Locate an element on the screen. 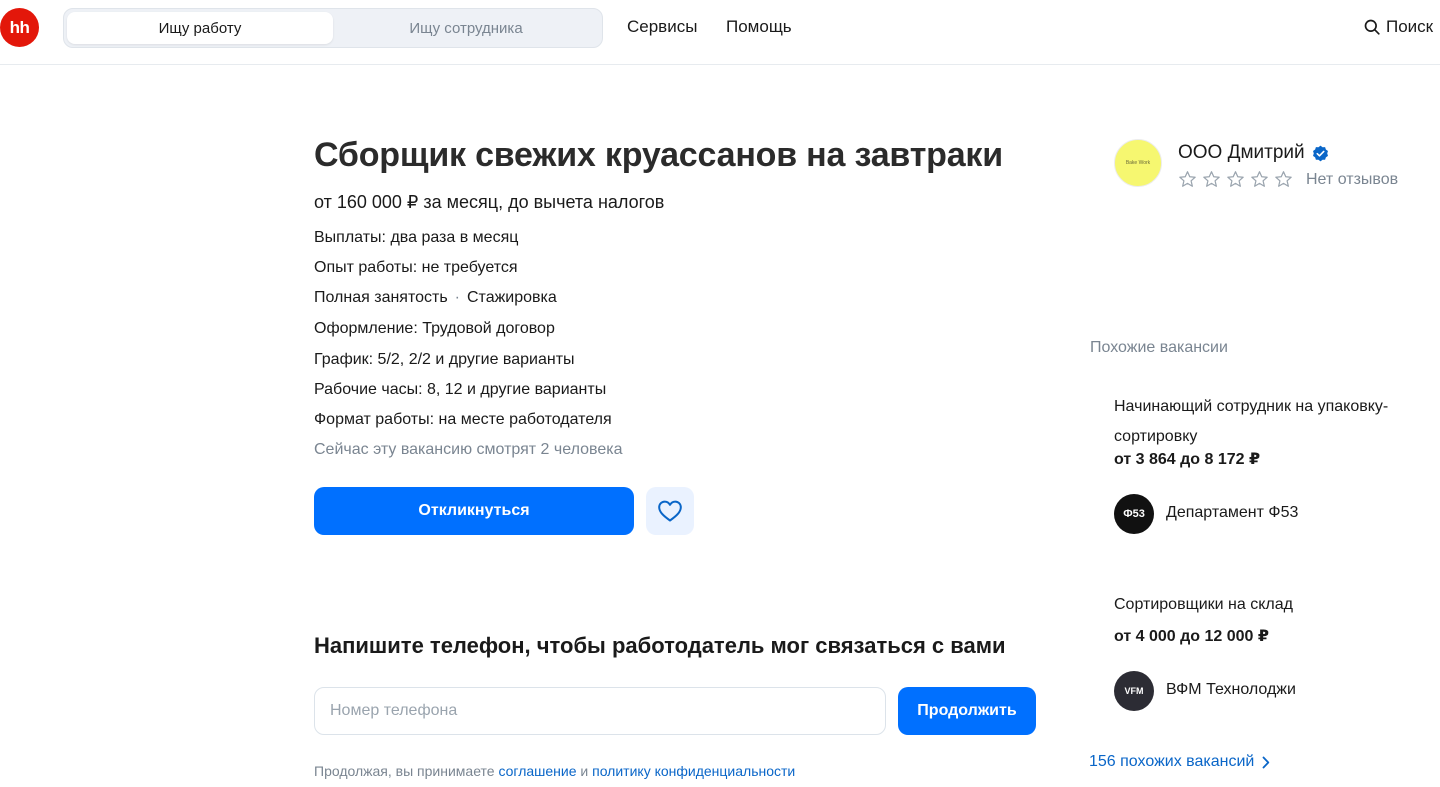 This screenshot has width=1440, height=787. vacancy-schedule: График: 5/2, 2/2 и другие варианты is located at coordinates (444, 359).